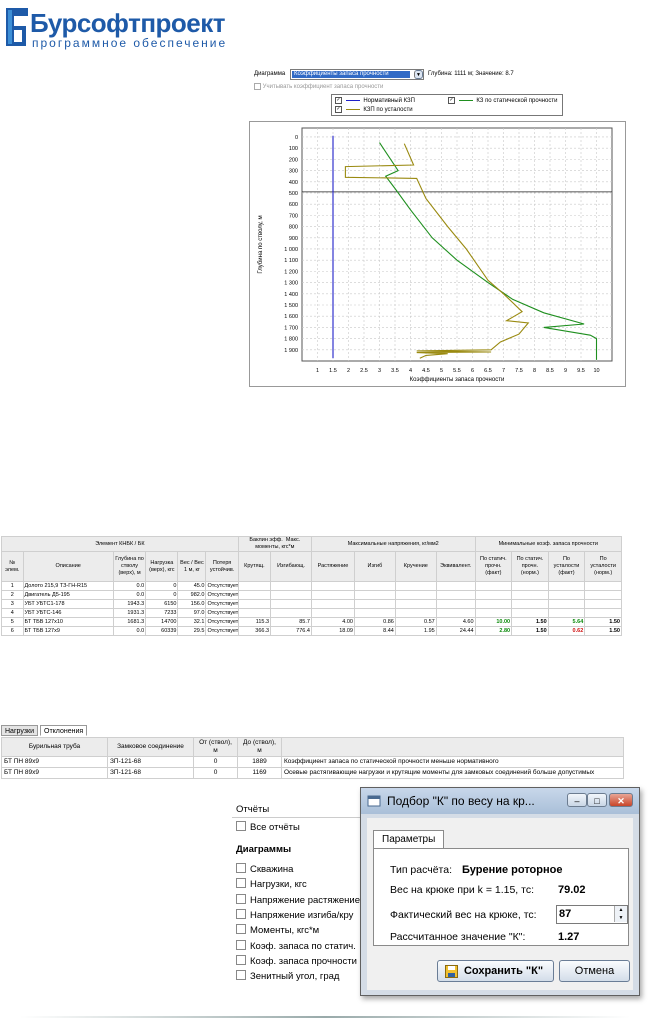  What do you see at coordinates (388, 110) in the screenshot?
I see `legend-label: КЗП по усталости` at bounding box center [388, 110].